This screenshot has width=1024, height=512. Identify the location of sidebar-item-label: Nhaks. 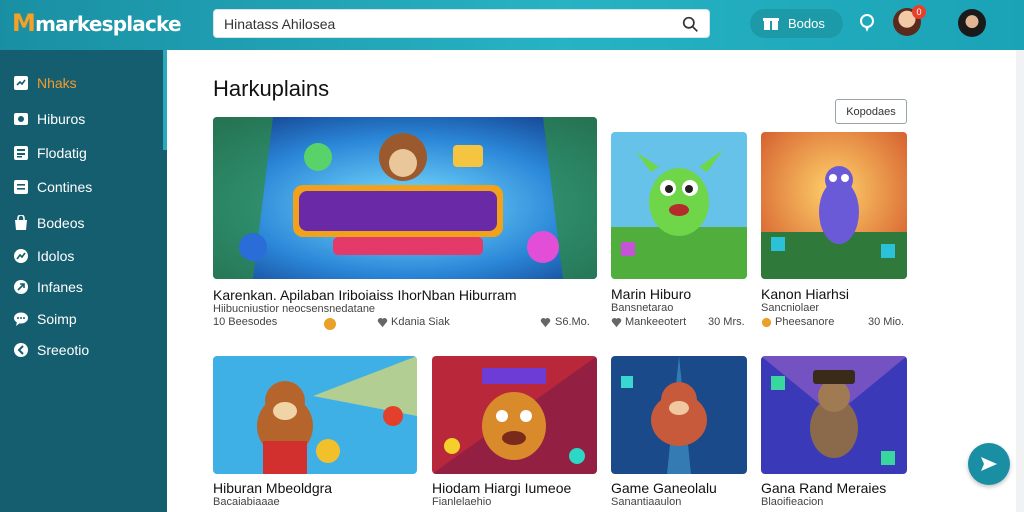
(57, 83).